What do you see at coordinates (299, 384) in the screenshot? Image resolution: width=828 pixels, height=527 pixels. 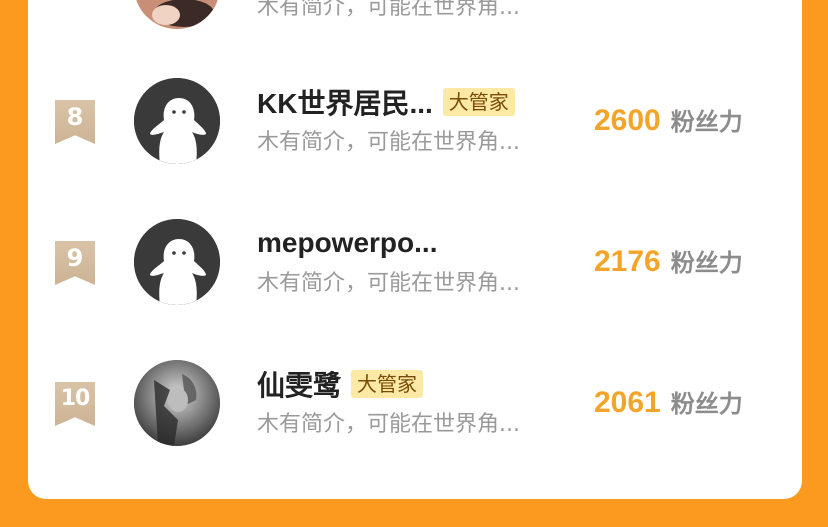 I see `user-name: 仙雯鹭` at bounding box center [299, 384].